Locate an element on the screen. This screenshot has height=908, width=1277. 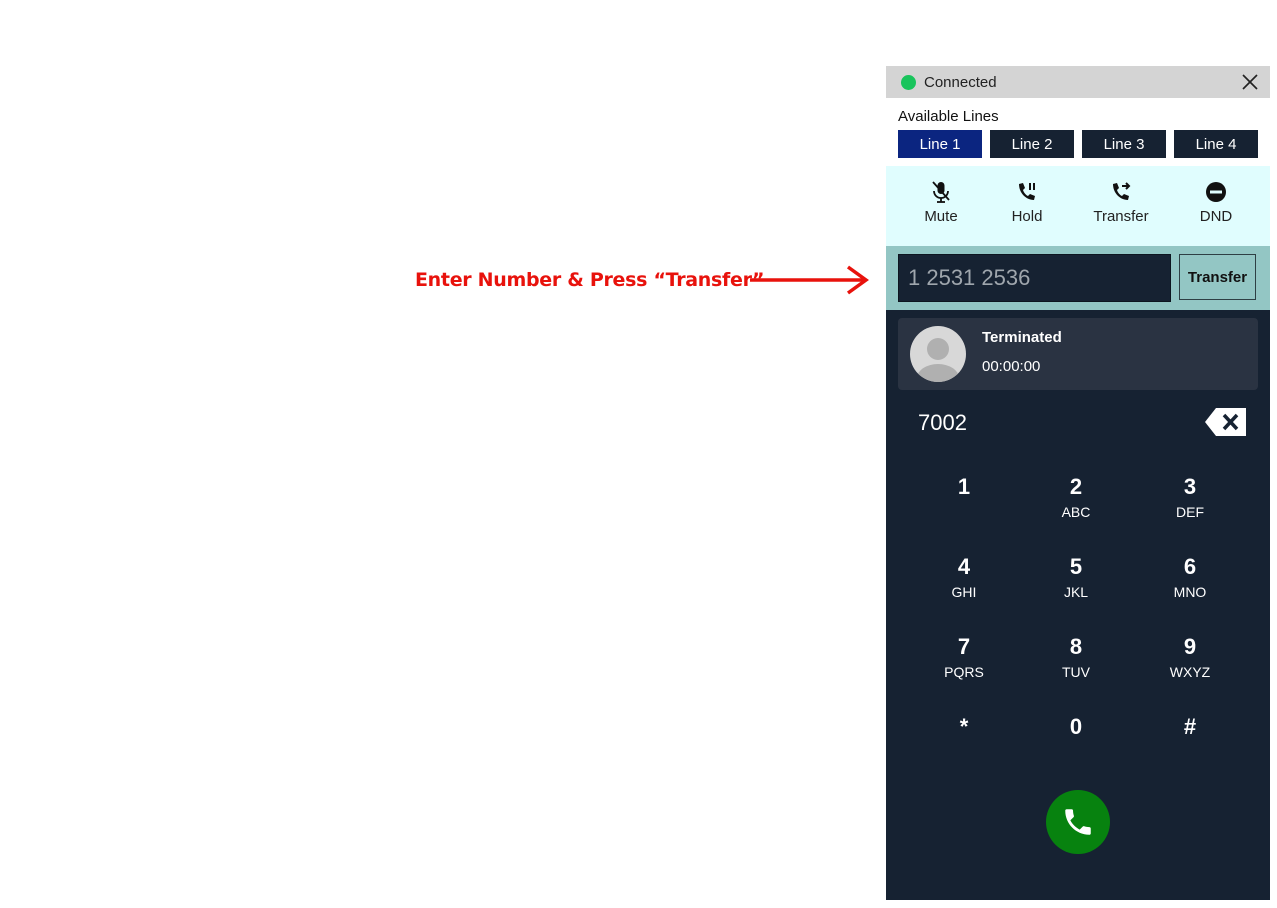
key-digit: 8 is located at coordinates (1076, 646).